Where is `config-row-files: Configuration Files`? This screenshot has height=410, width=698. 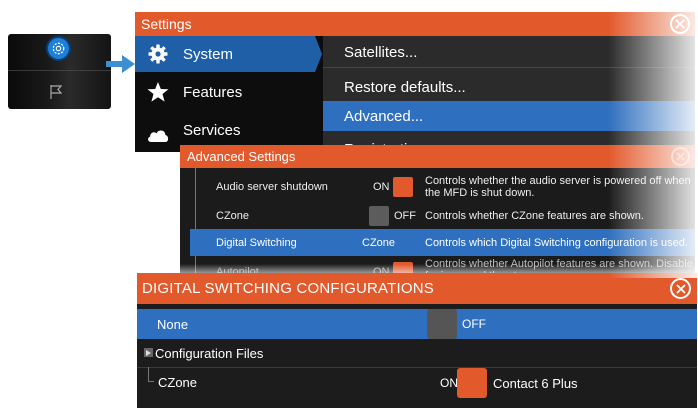
config-row-files: Configuration Files is located at coordinates (417, 353).